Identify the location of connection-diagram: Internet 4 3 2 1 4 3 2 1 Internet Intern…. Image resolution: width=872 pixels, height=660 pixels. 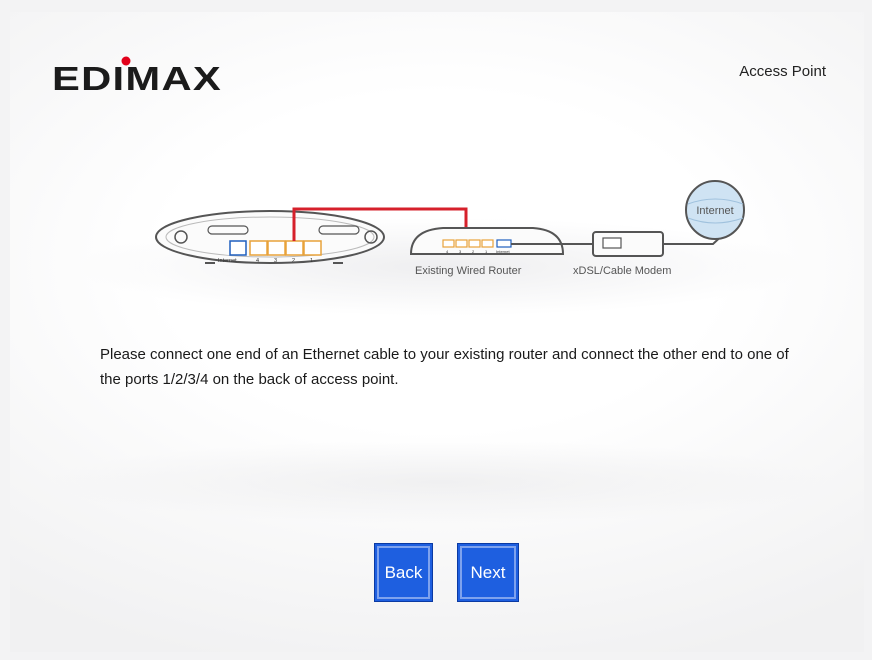
(450, 228).